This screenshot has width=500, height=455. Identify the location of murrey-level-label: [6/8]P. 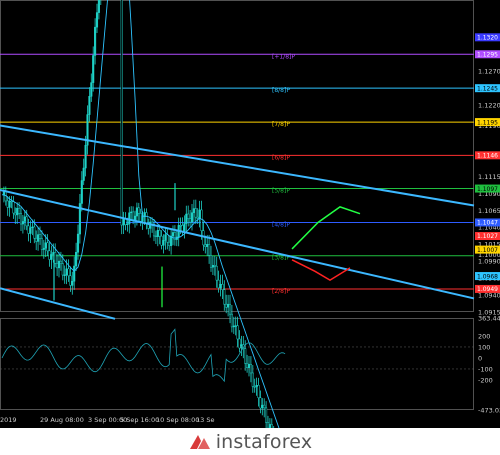
(281, 157).